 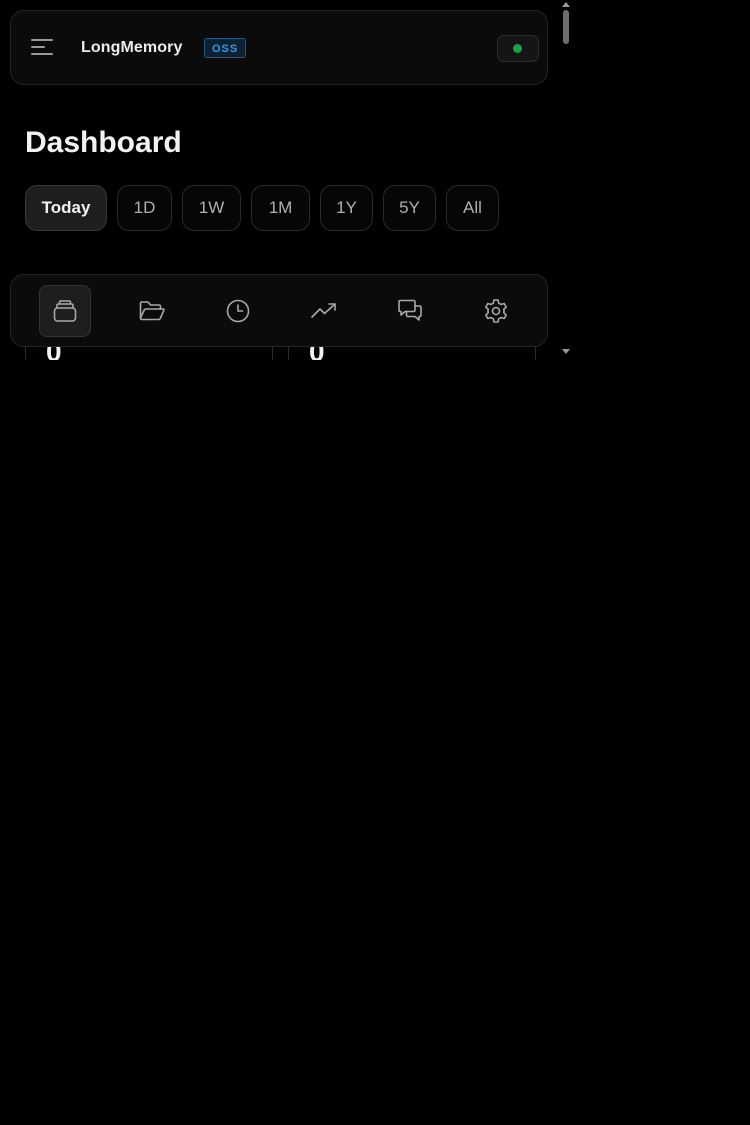 What do you see at coordinates (566, 27) in the screenshot?
I see `scroll-thumb` at bounding box center [566, 27].